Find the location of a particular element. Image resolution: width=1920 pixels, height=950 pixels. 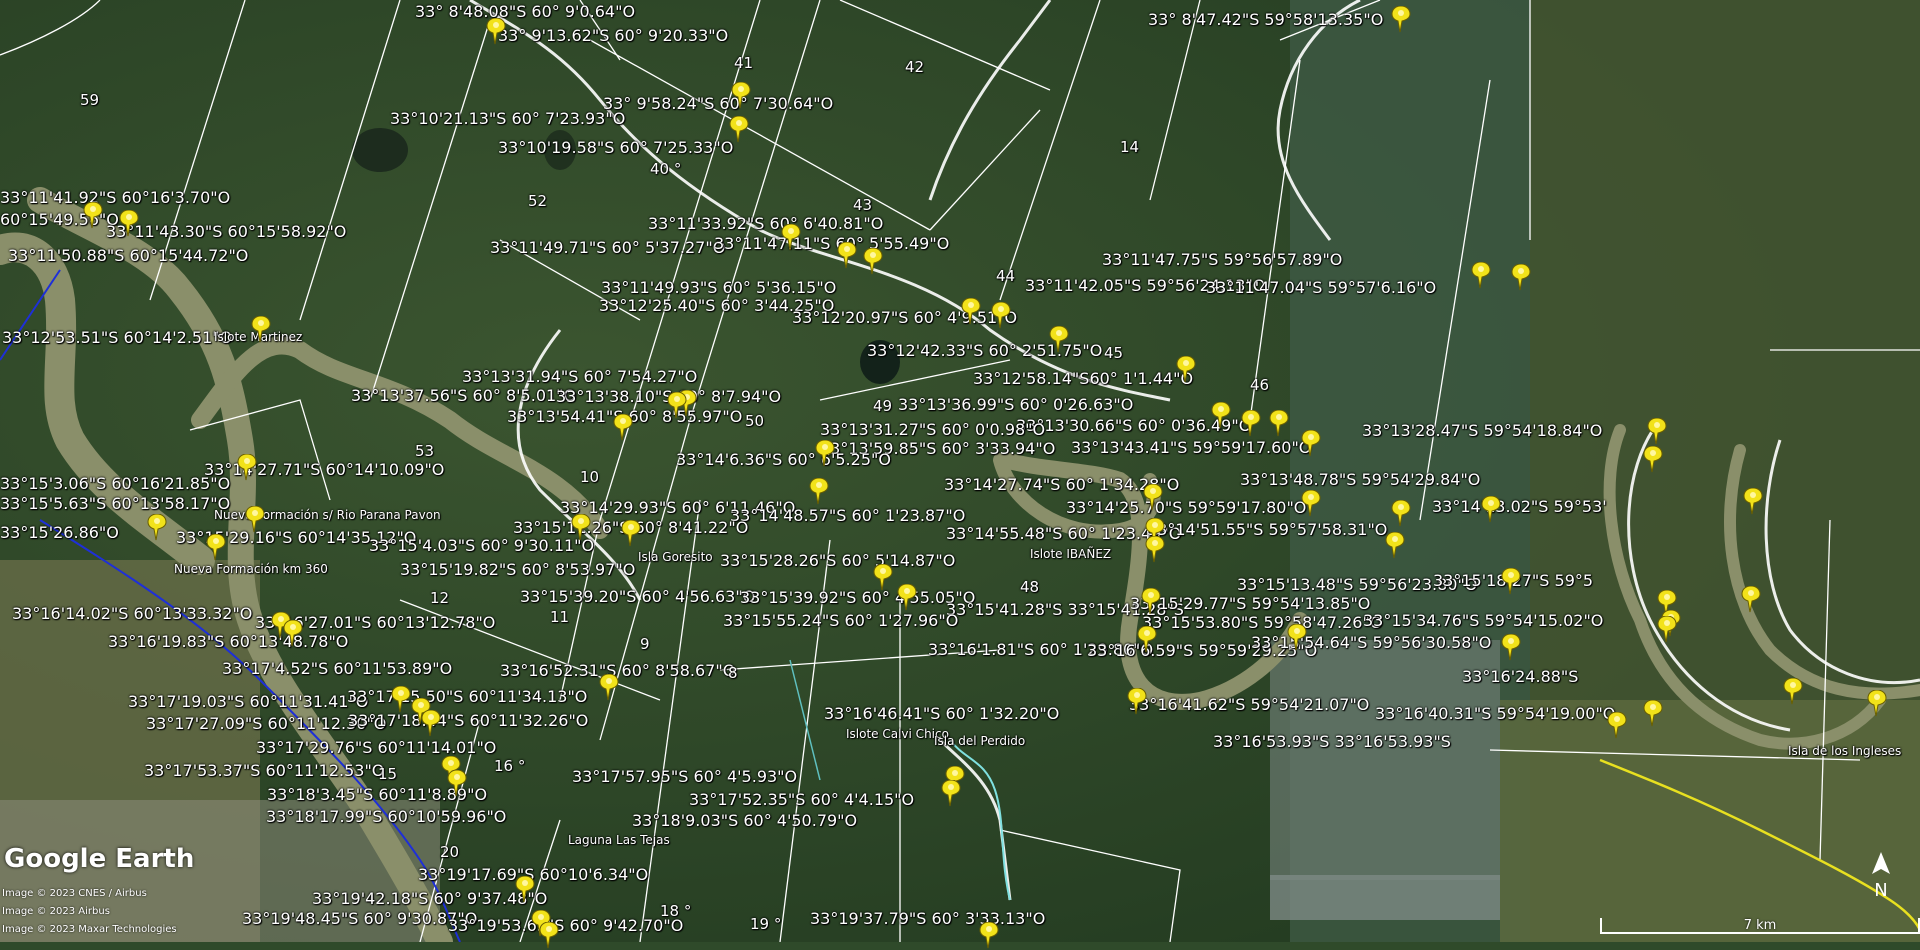

scale-label: 7 km is located at coordinates (1760, 925).